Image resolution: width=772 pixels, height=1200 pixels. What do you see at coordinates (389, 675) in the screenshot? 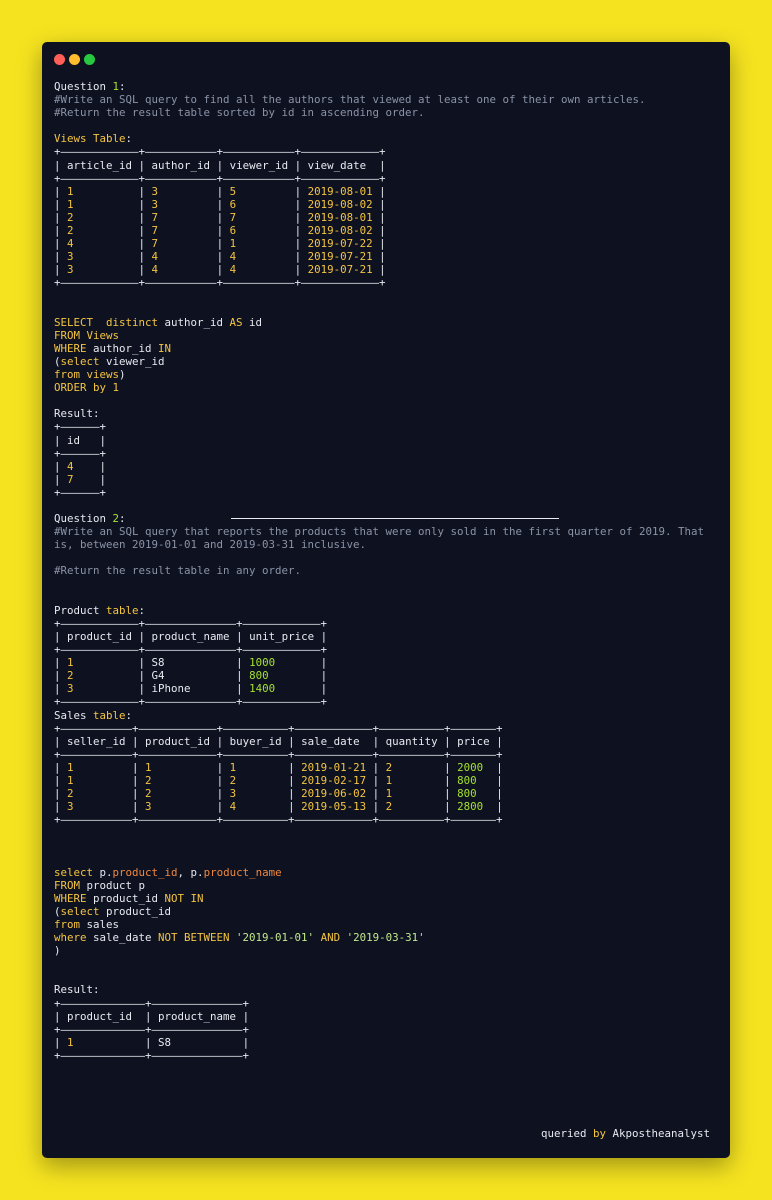
I see `product-row: | 2 | G4 | 800 |` at bounding box center [389, 675].